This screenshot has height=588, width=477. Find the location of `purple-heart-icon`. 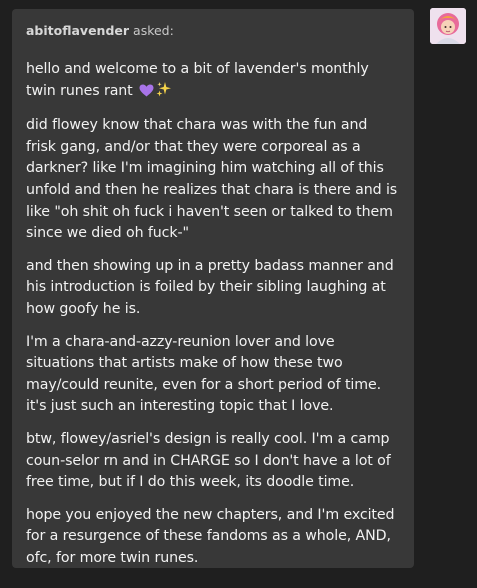

purple-heart-icon is located at coordinates (146, 94).